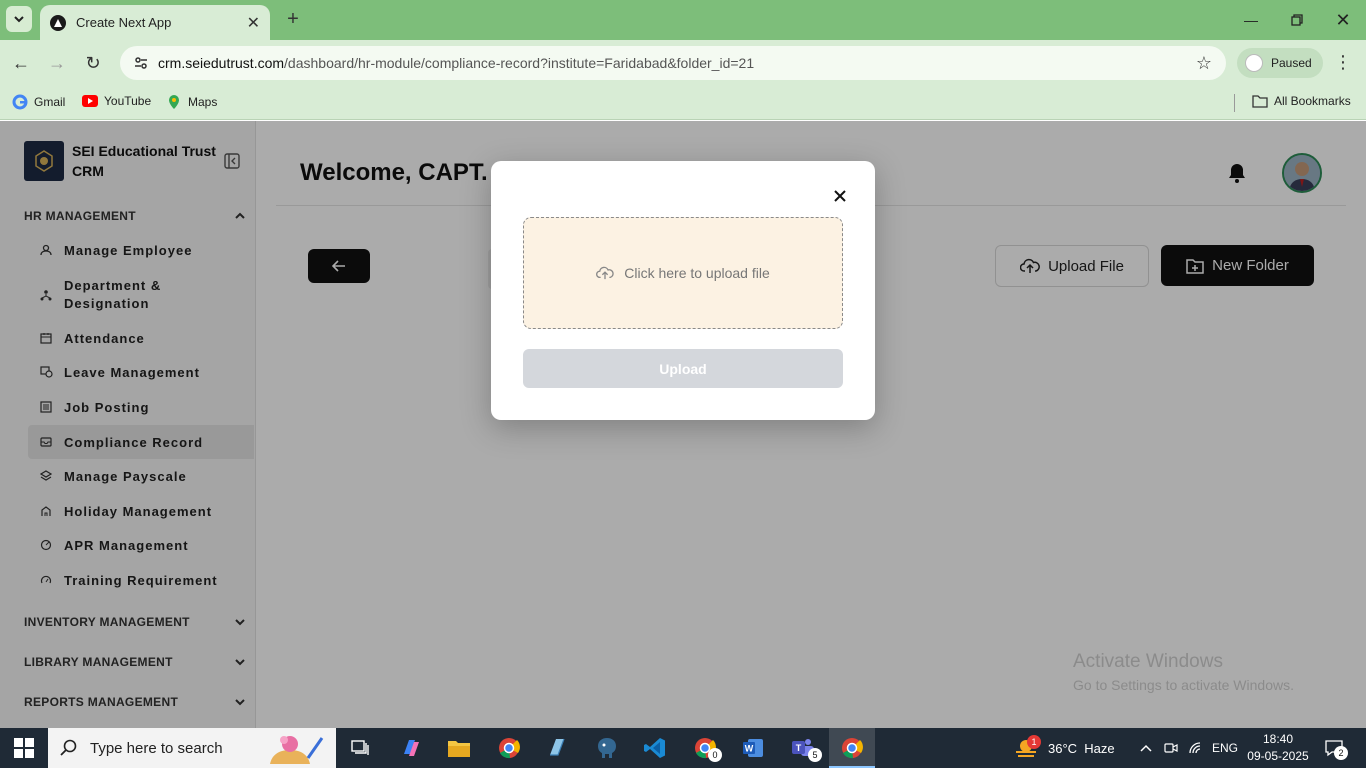  Describe the element at coordinates (21, 63) in the screenshot. I see `back-arrow-icon: ←` at that location.